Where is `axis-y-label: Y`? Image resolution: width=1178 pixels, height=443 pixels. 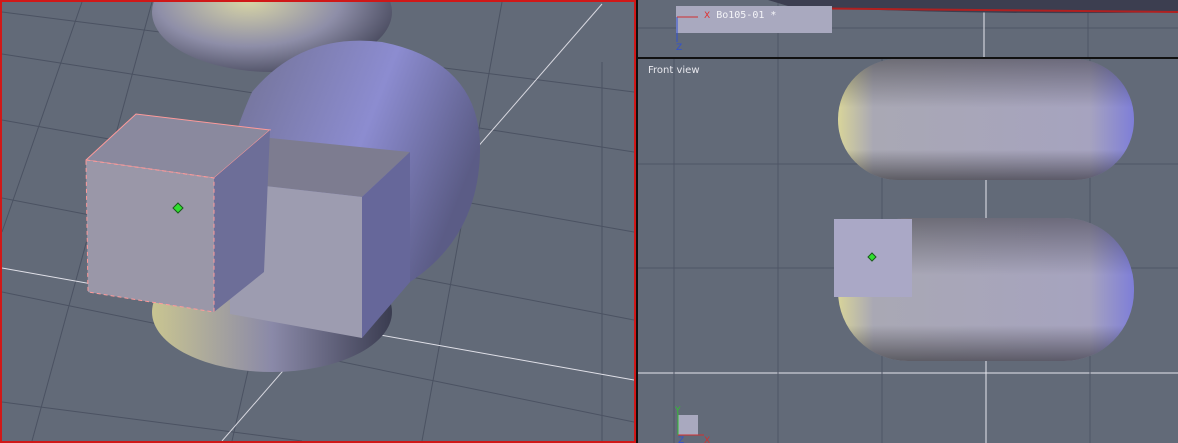
axis-y-label: Y is located at coordinates (677, 411).